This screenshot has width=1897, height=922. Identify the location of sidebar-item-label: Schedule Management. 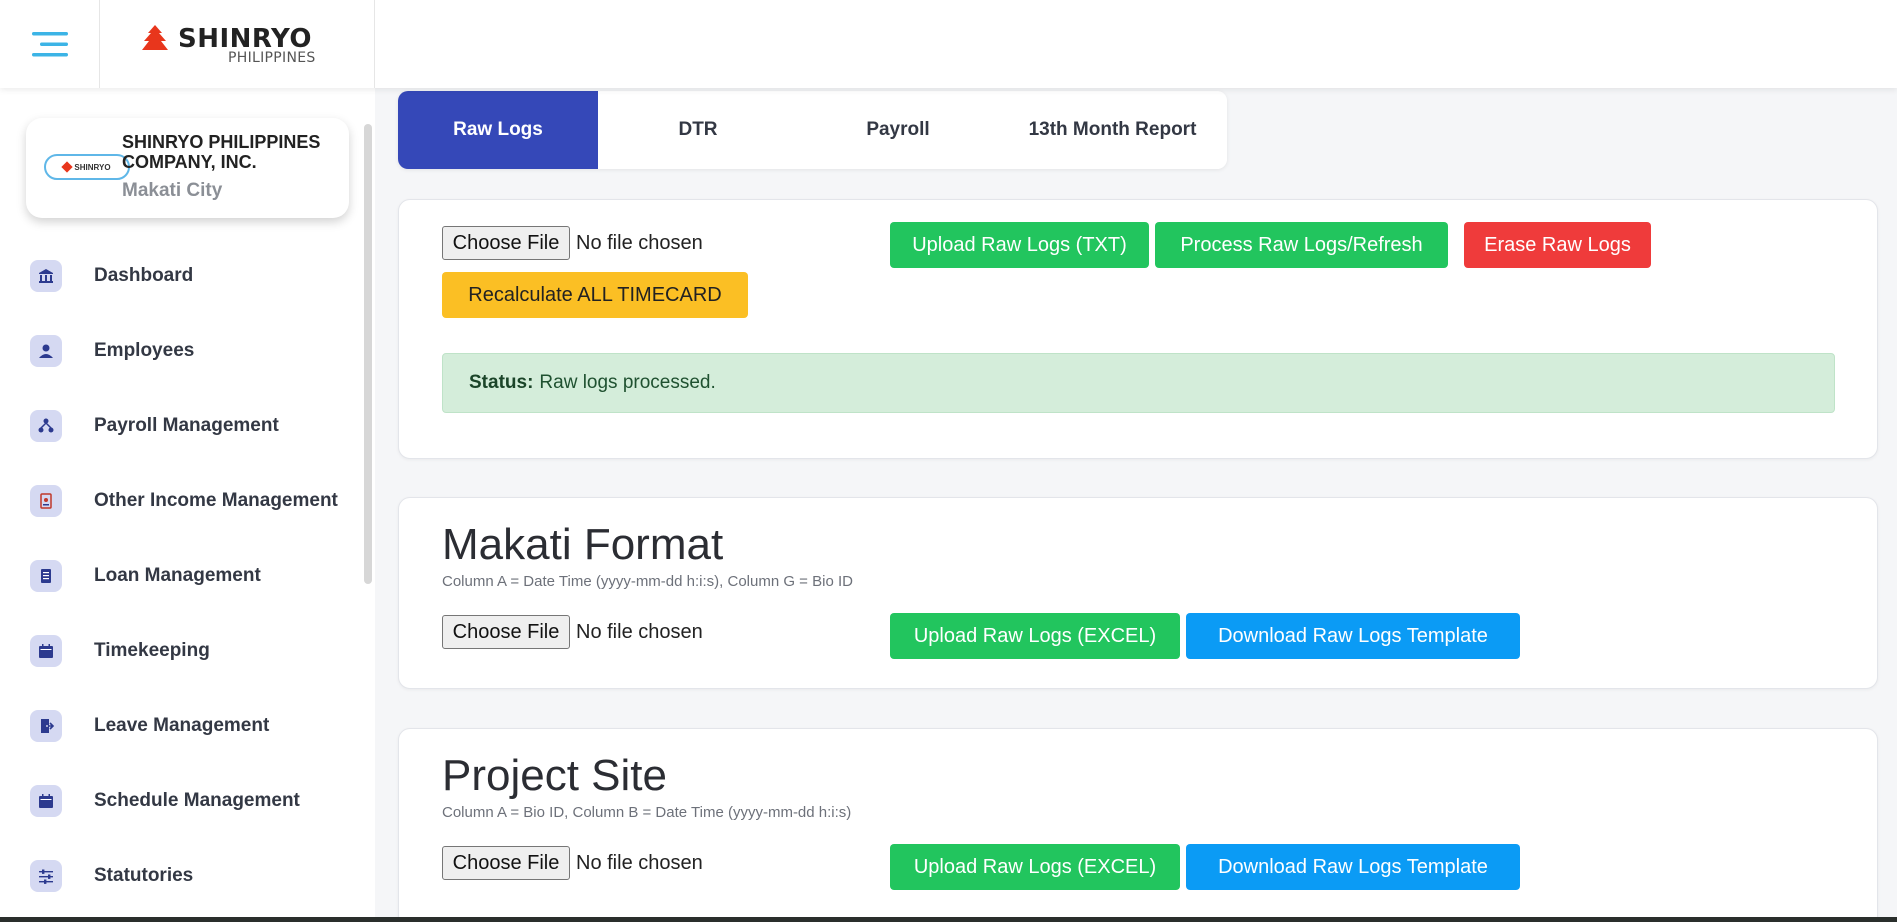
(197, 800).